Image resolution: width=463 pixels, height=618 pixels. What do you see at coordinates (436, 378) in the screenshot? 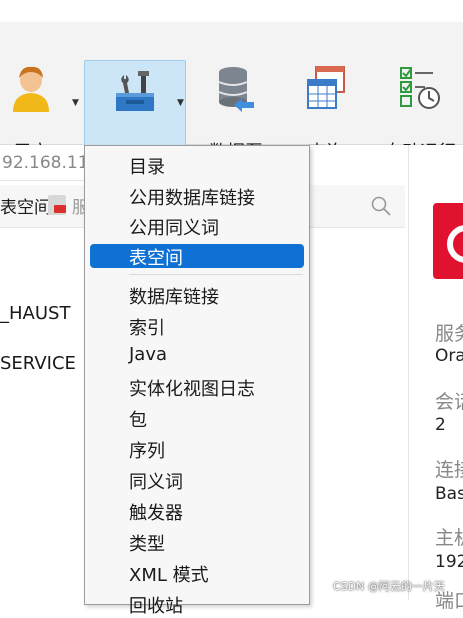
I see `connection-info-panel: 服务 Ora 会话 2 连接 Bas 主机 192 端口` at bounding box center [436, 378].